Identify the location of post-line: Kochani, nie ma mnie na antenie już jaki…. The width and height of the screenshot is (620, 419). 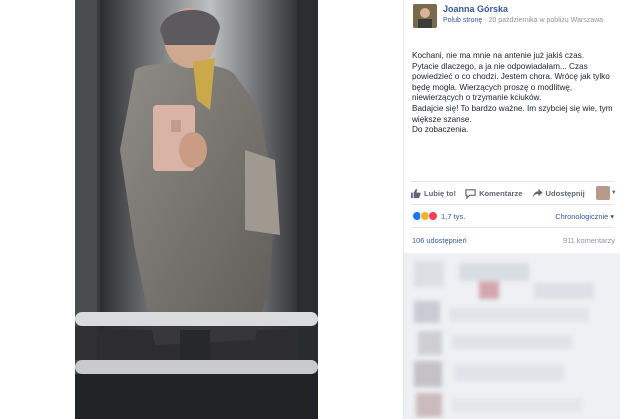
(498, 55).